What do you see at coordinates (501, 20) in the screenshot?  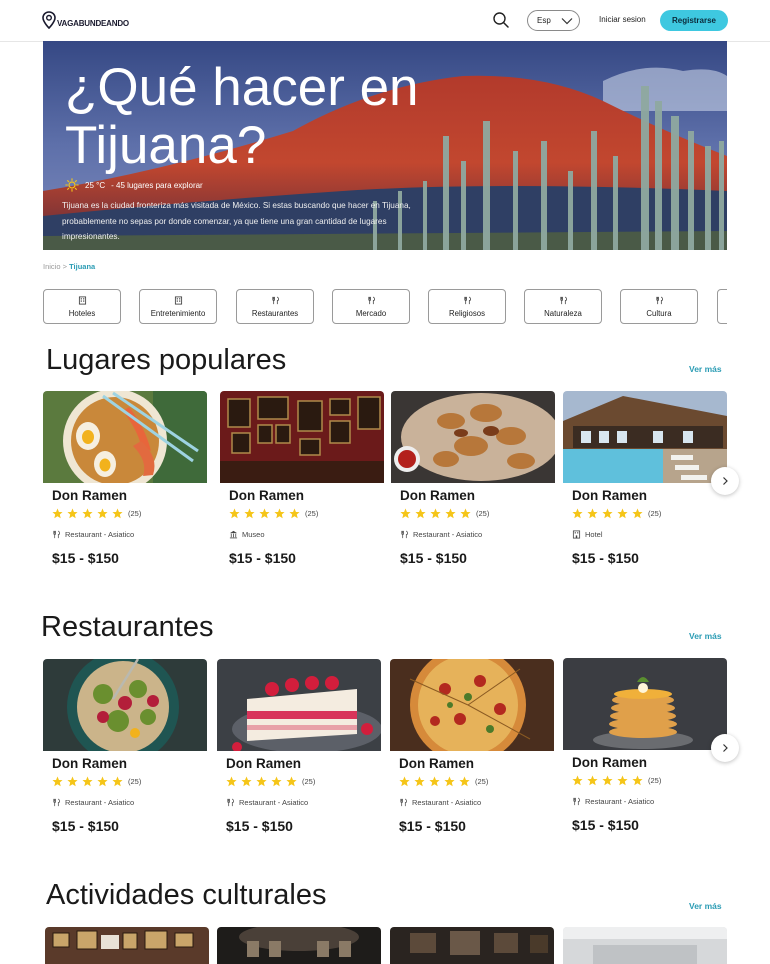 I see `search-icon` at bounding box center [501, 20].